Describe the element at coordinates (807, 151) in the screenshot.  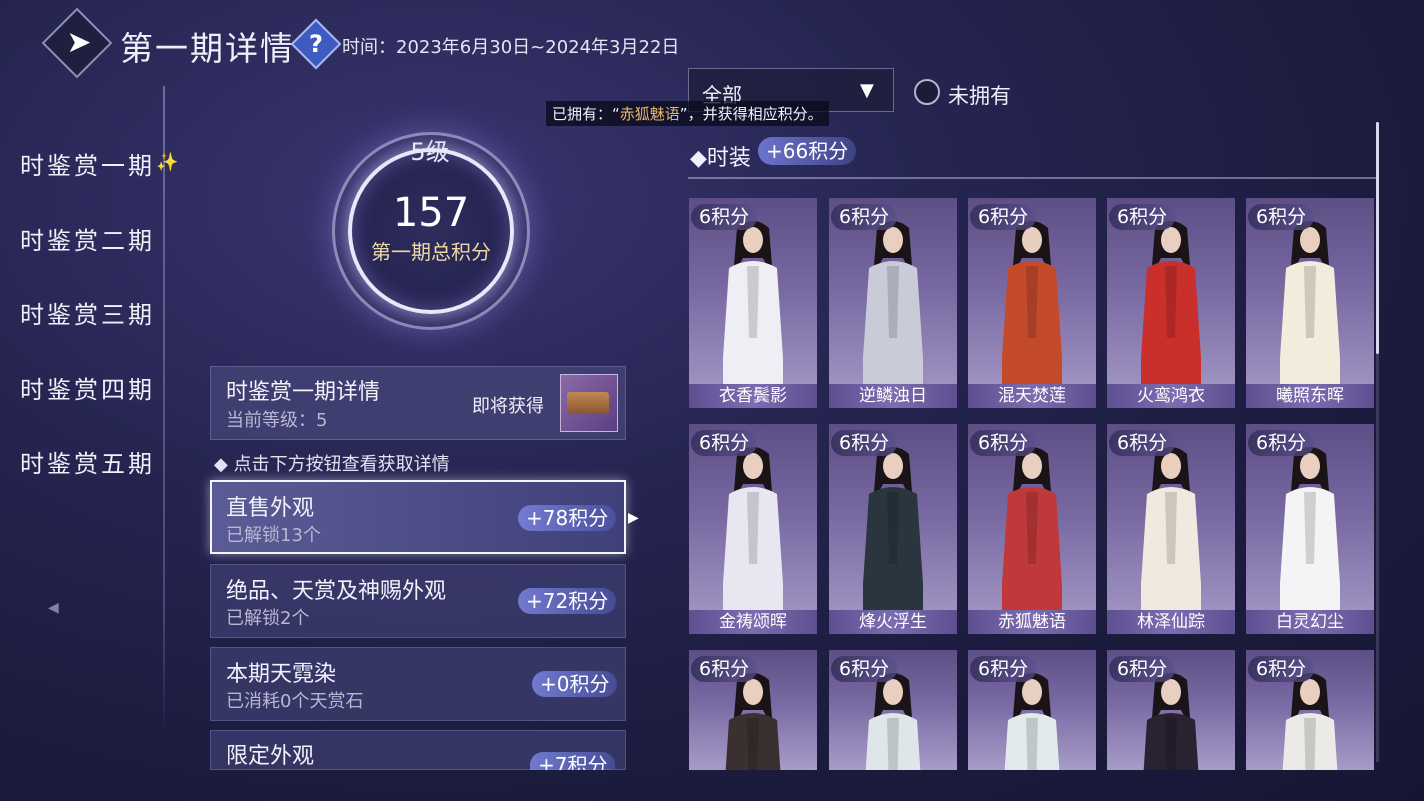
I see `section-points: +66积分` at that location.